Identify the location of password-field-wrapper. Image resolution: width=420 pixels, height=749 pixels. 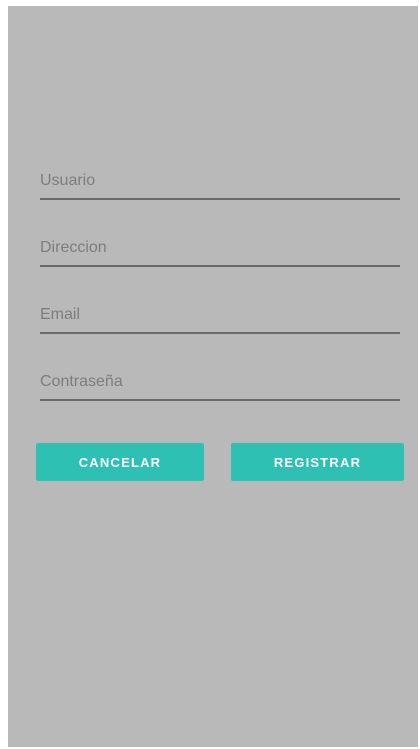
(220, 393).